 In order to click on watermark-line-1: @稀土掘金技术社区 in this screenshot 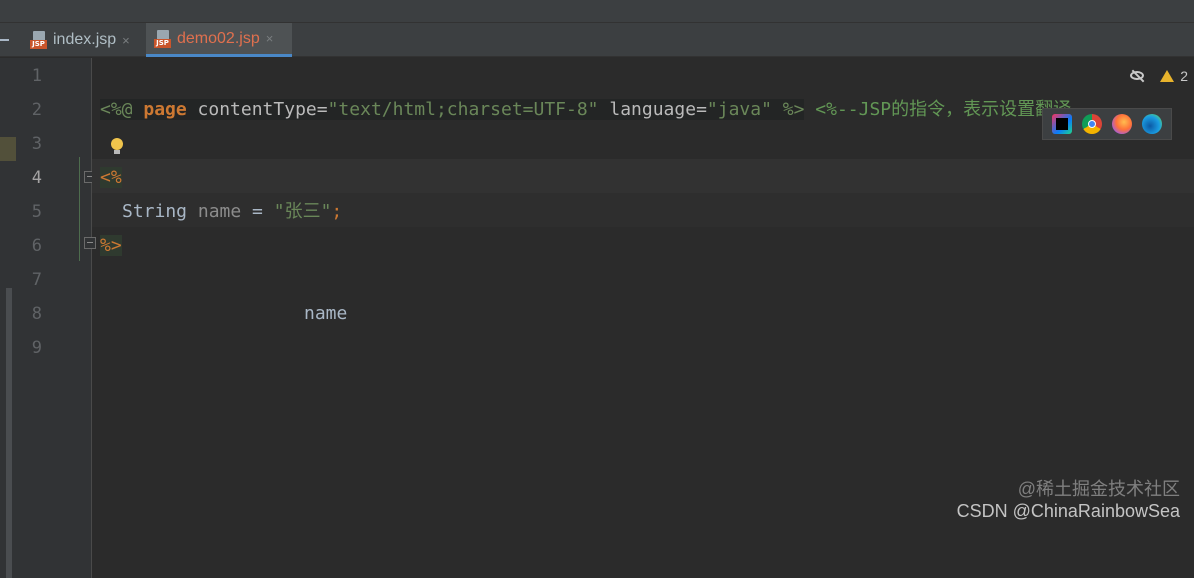, I will do `click(1098, 489)`.